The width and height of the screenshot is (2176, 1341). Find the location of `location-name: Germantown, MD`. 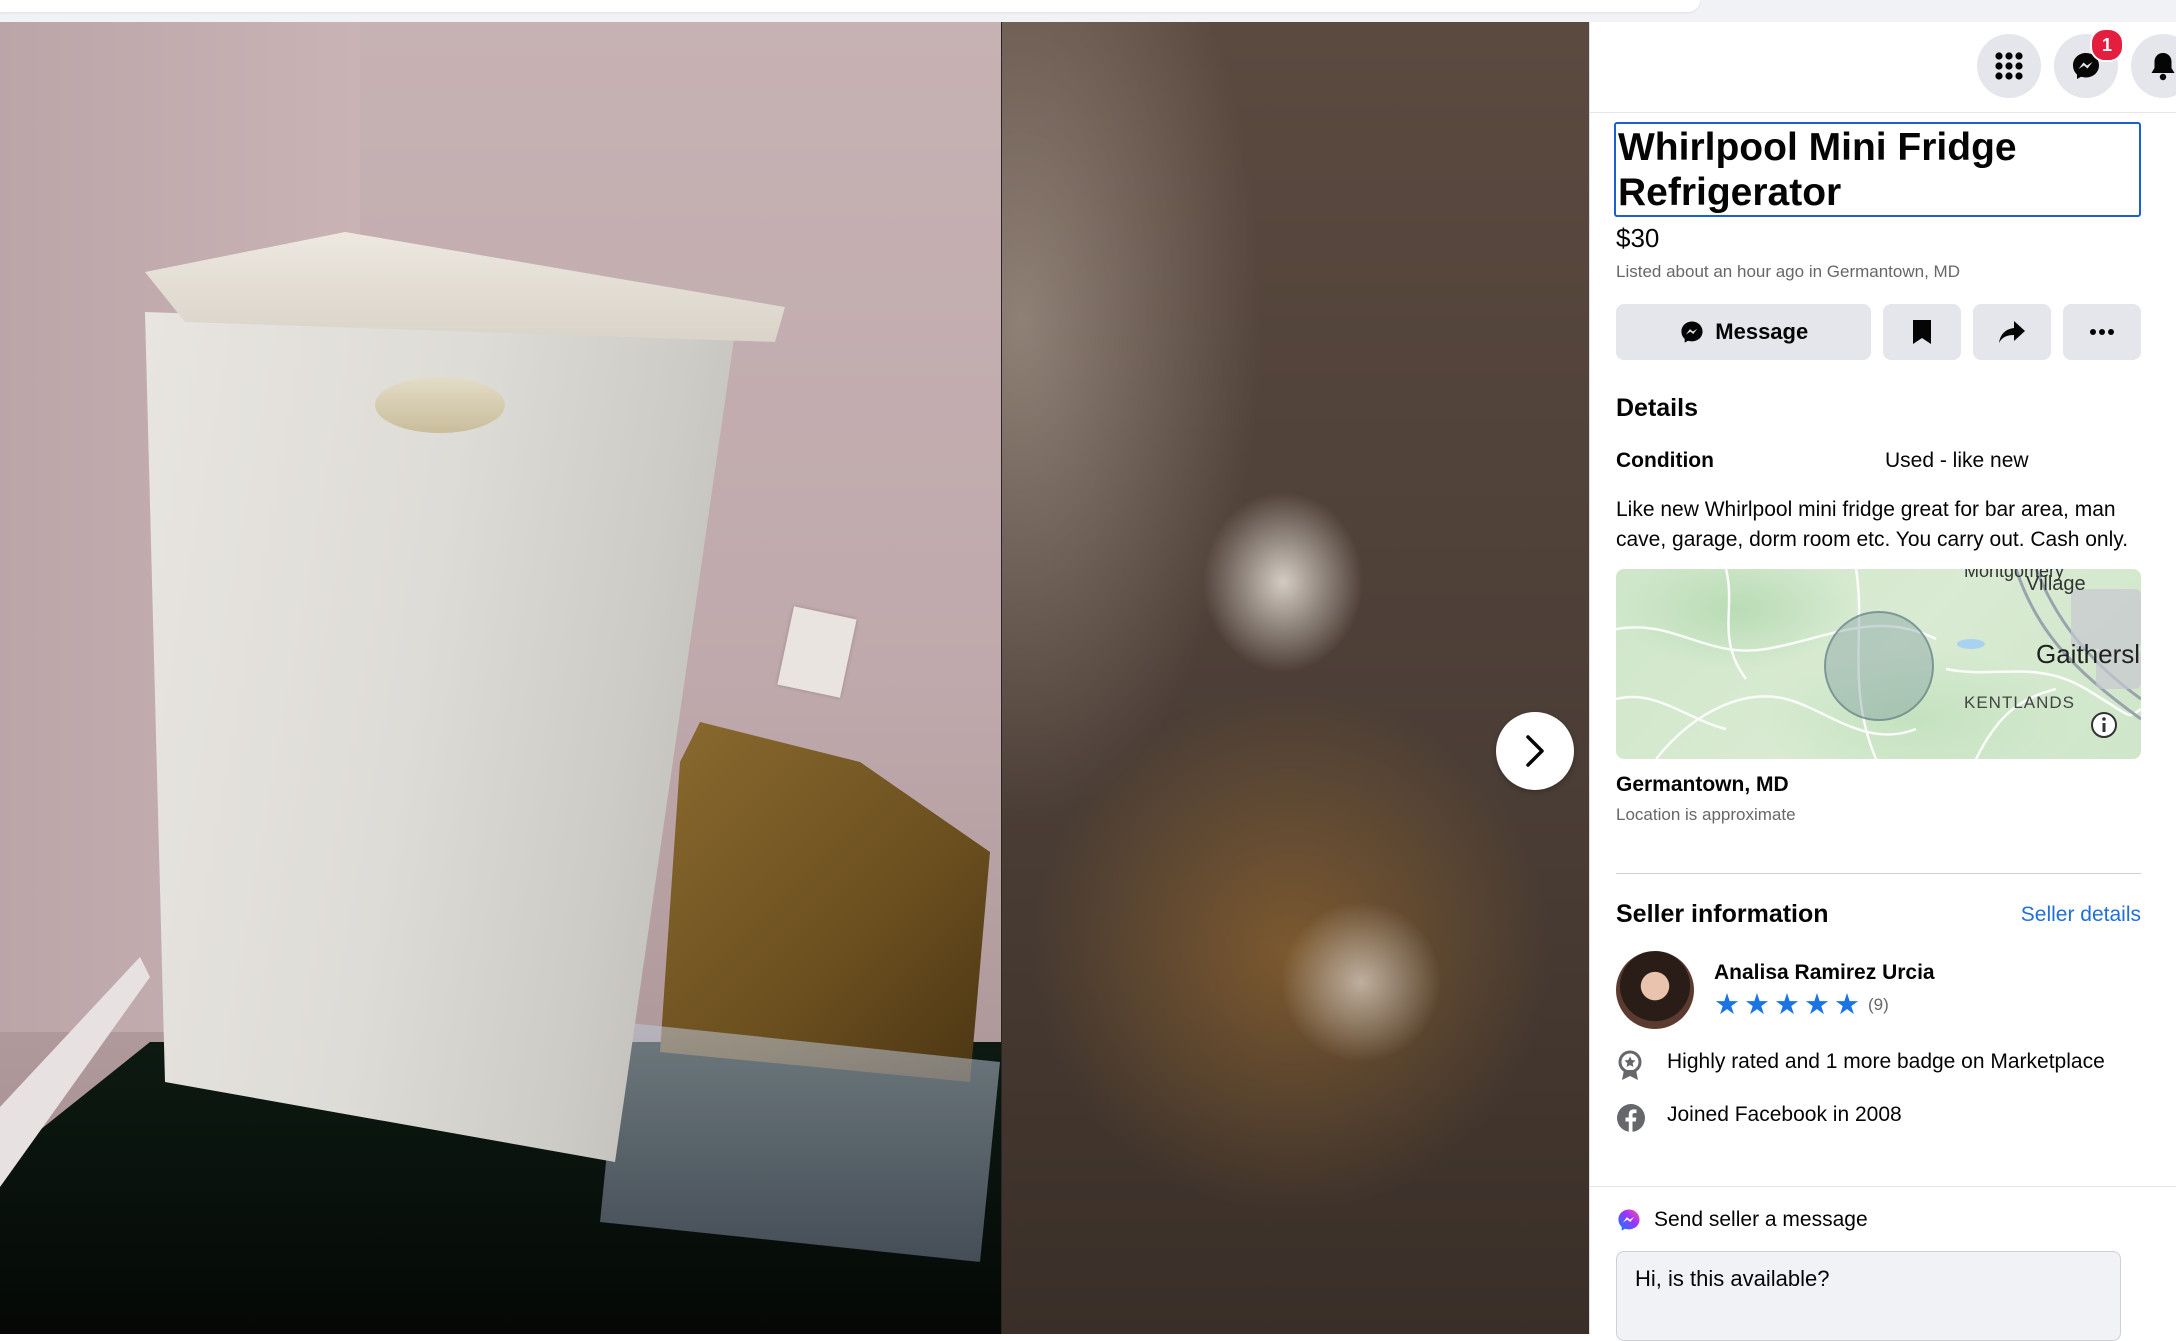

location-name: Germantown, MD is located at coordinates (1702, 784).